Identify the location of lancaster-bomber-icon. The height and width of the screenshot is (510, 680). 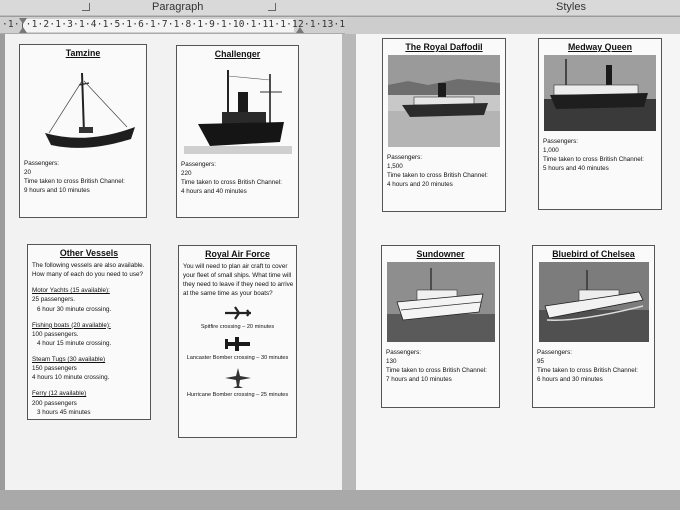
(237, 343).